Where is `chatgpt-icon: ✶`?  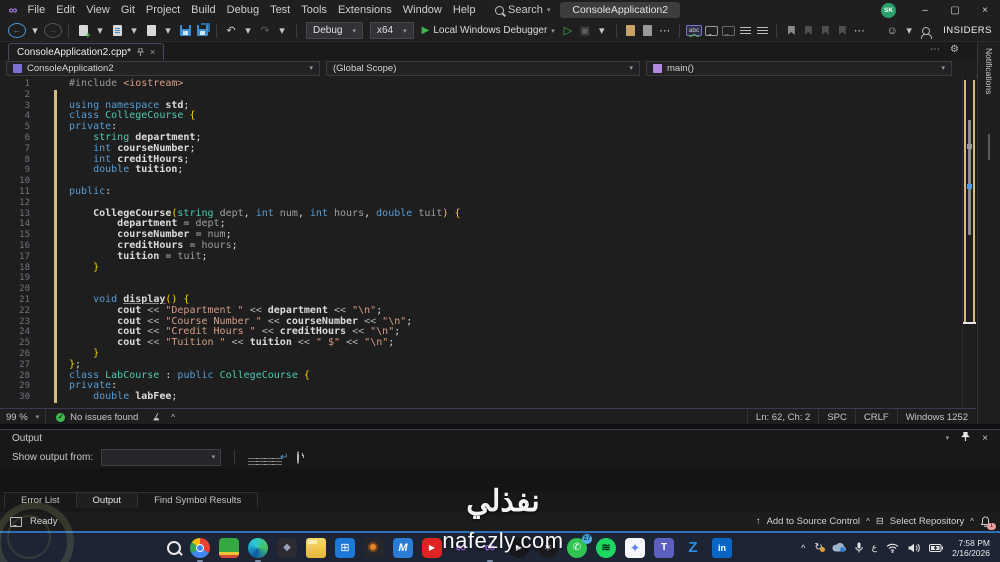 chatgpt-icon: ✶ is located at coordinates (548, 547).